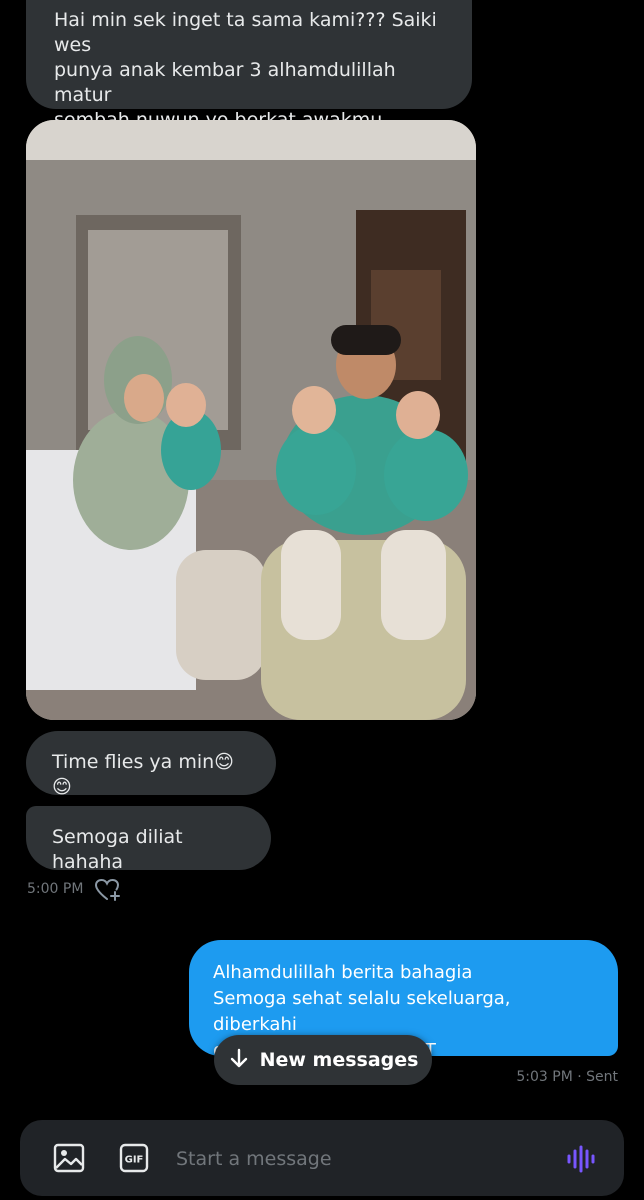 The image size is (644, 1200). What do you see at coordinates (343, 972) in the screenshot?
I see `message-line: Alhamdulillah berita bahagia` at bounding box center [343, 972].